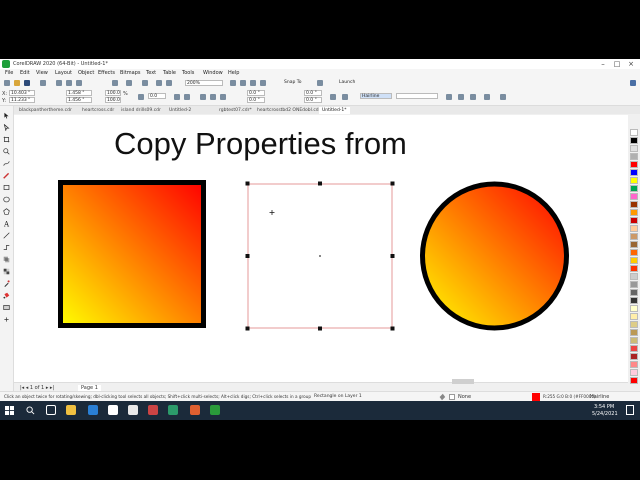 The width and height of the screenshot is (640, 480). I want to click on add-tool-icon, so click(6, 319).